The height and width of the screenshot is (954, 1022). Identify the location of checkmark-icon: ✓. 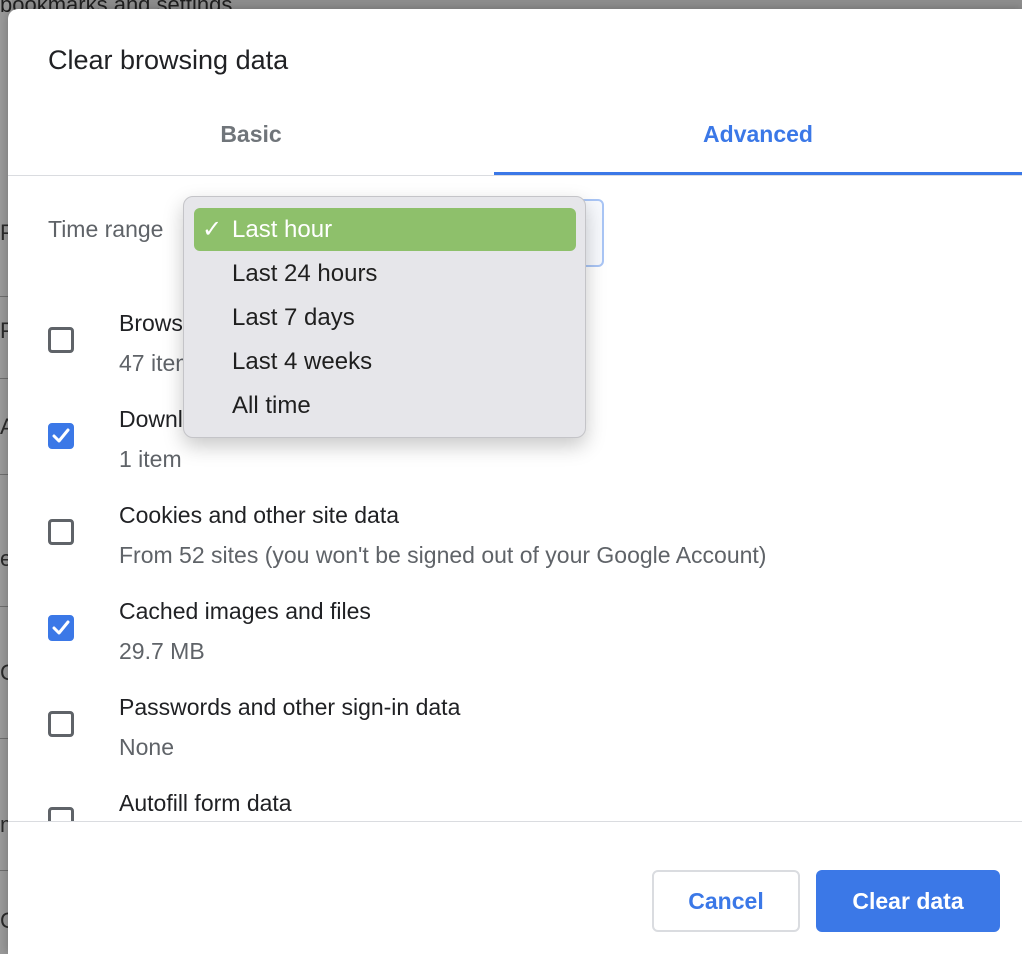
(212, 229).